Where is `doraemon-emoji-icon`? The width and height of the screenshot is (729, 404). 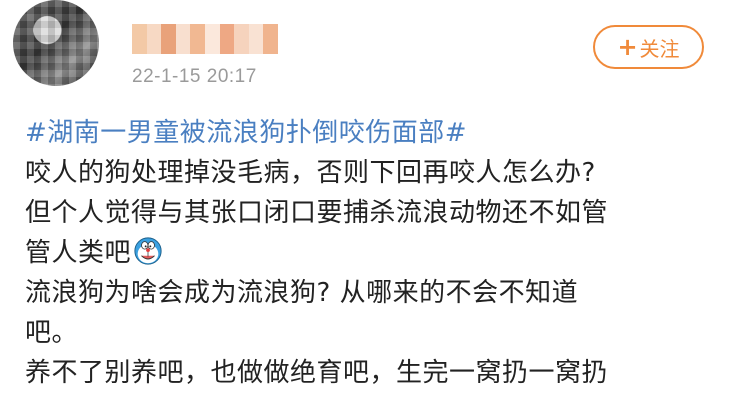
doraemon-emoji-icon is located at coordinates (148, 251).